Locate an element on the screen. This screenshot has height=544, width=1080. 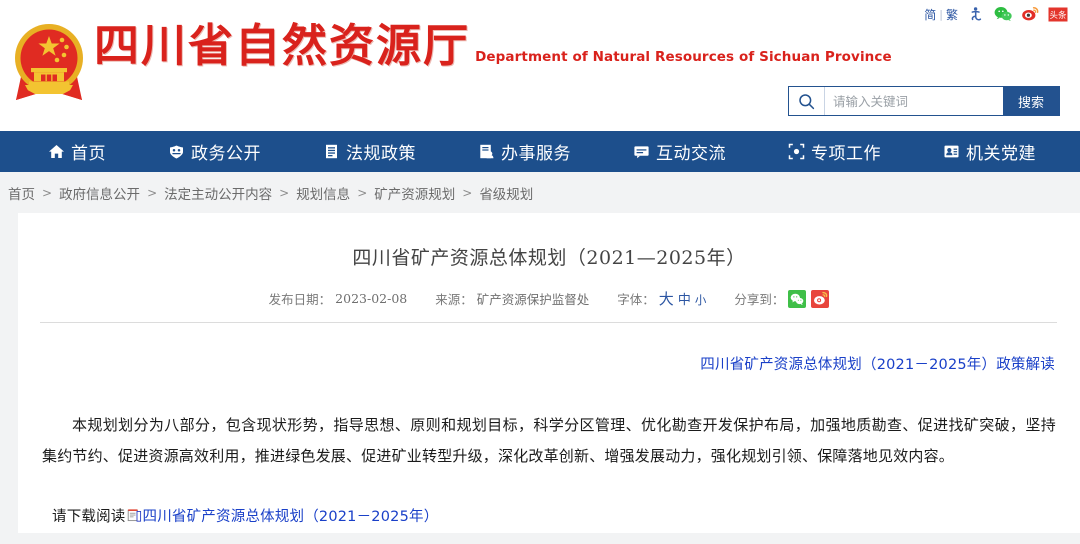
weibo-icon is located at coordinates (1030, 14).